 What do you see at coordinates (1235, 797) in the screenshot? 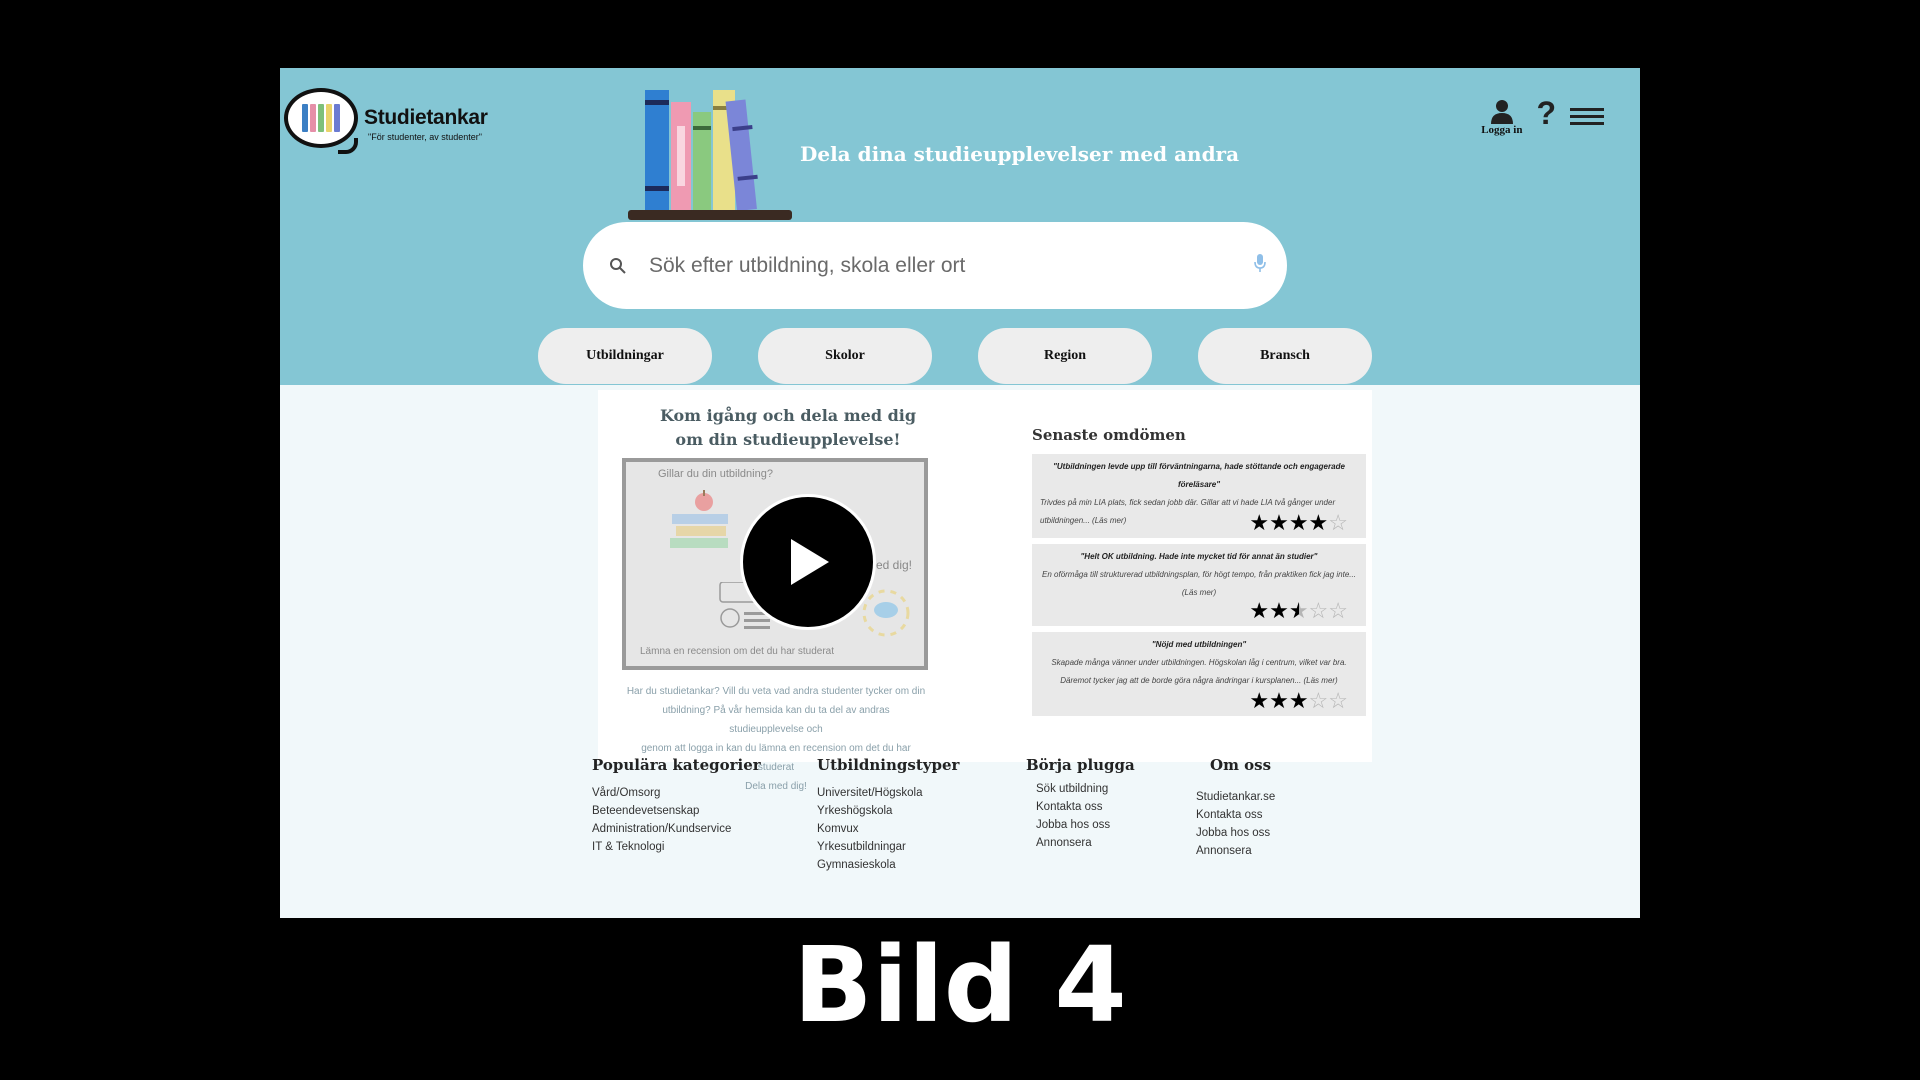
I see `footer-link: Studietankar.se` at bounding box center [1235, 797].